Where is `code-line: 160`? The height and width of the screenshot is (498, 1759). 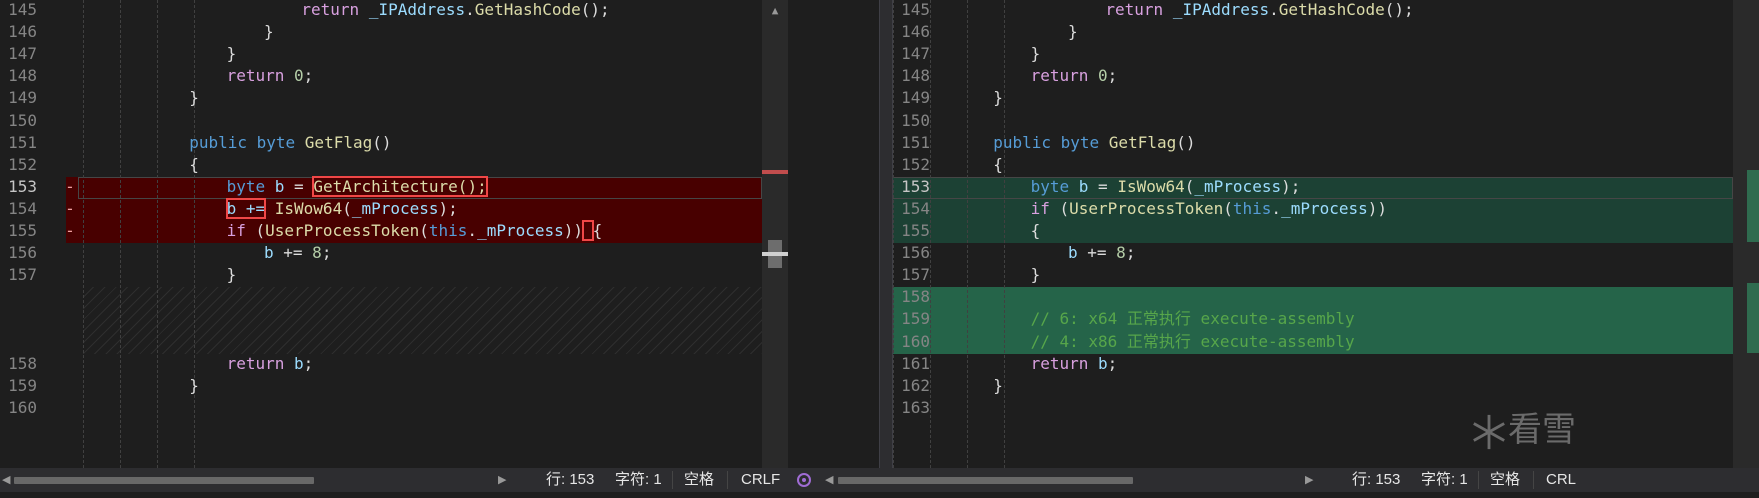
code-line: 160 is located at coordinates (381, 407).